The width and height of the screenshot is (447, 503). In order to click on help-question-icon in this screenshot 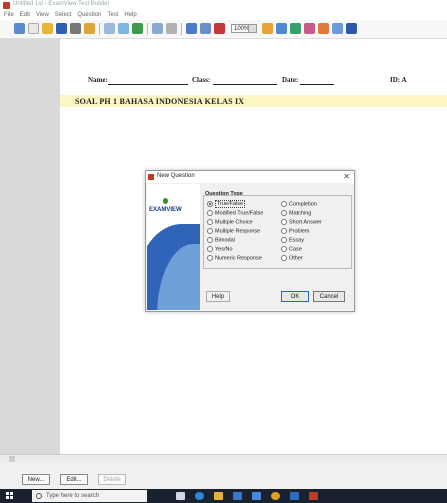, I will do `click(351, 28)`.